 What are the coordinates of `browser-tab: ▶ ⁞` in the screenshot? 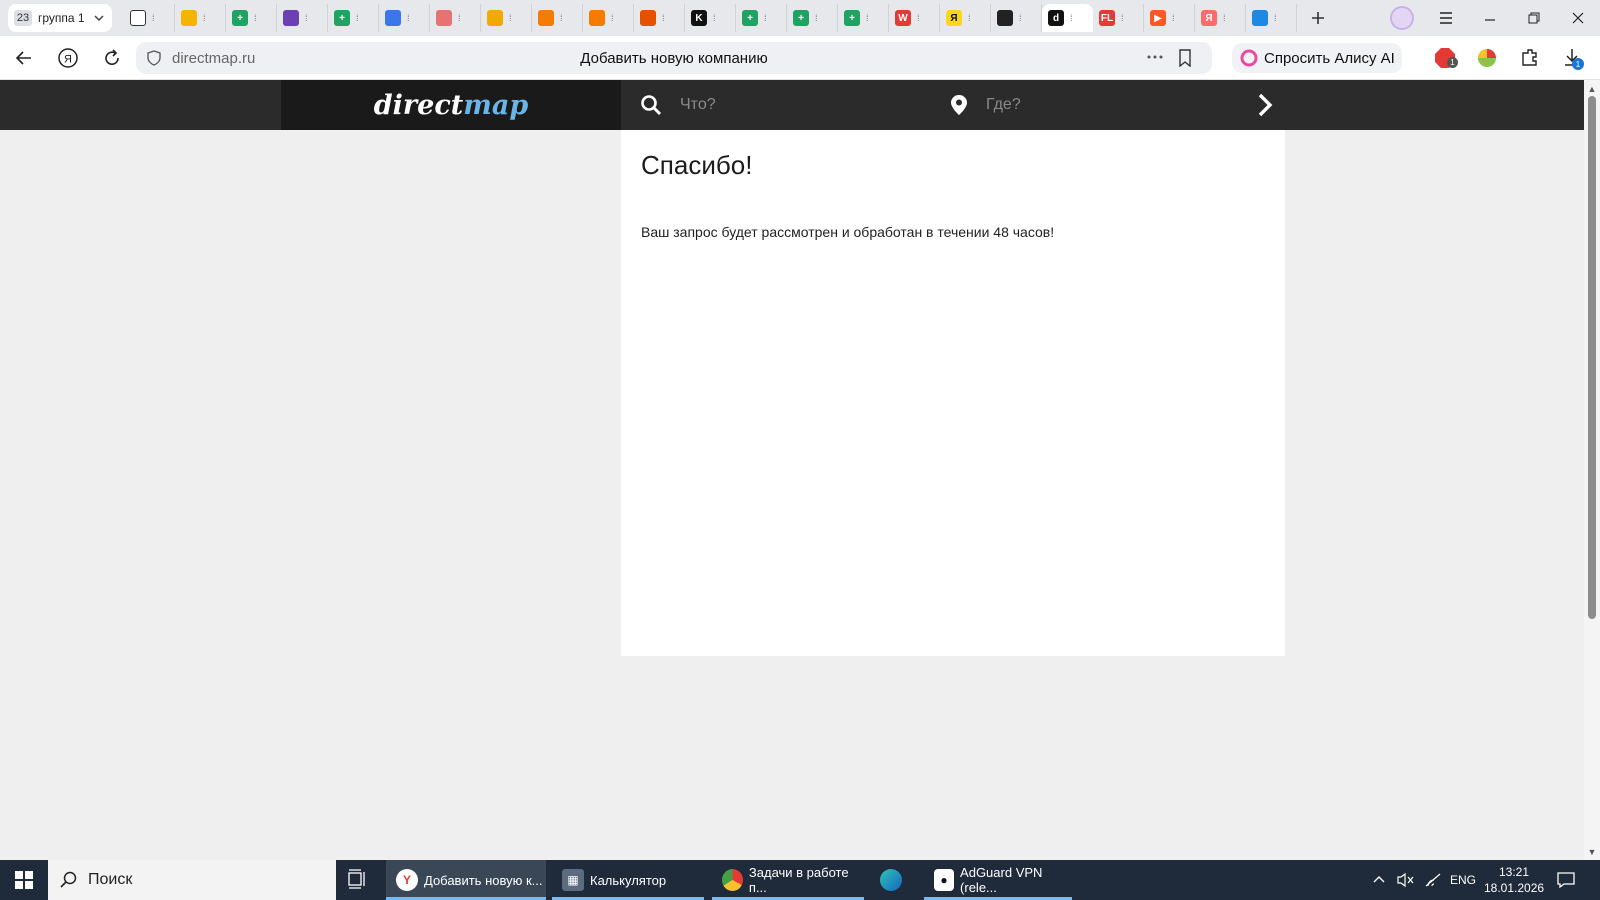 It's located at (1169, 18).